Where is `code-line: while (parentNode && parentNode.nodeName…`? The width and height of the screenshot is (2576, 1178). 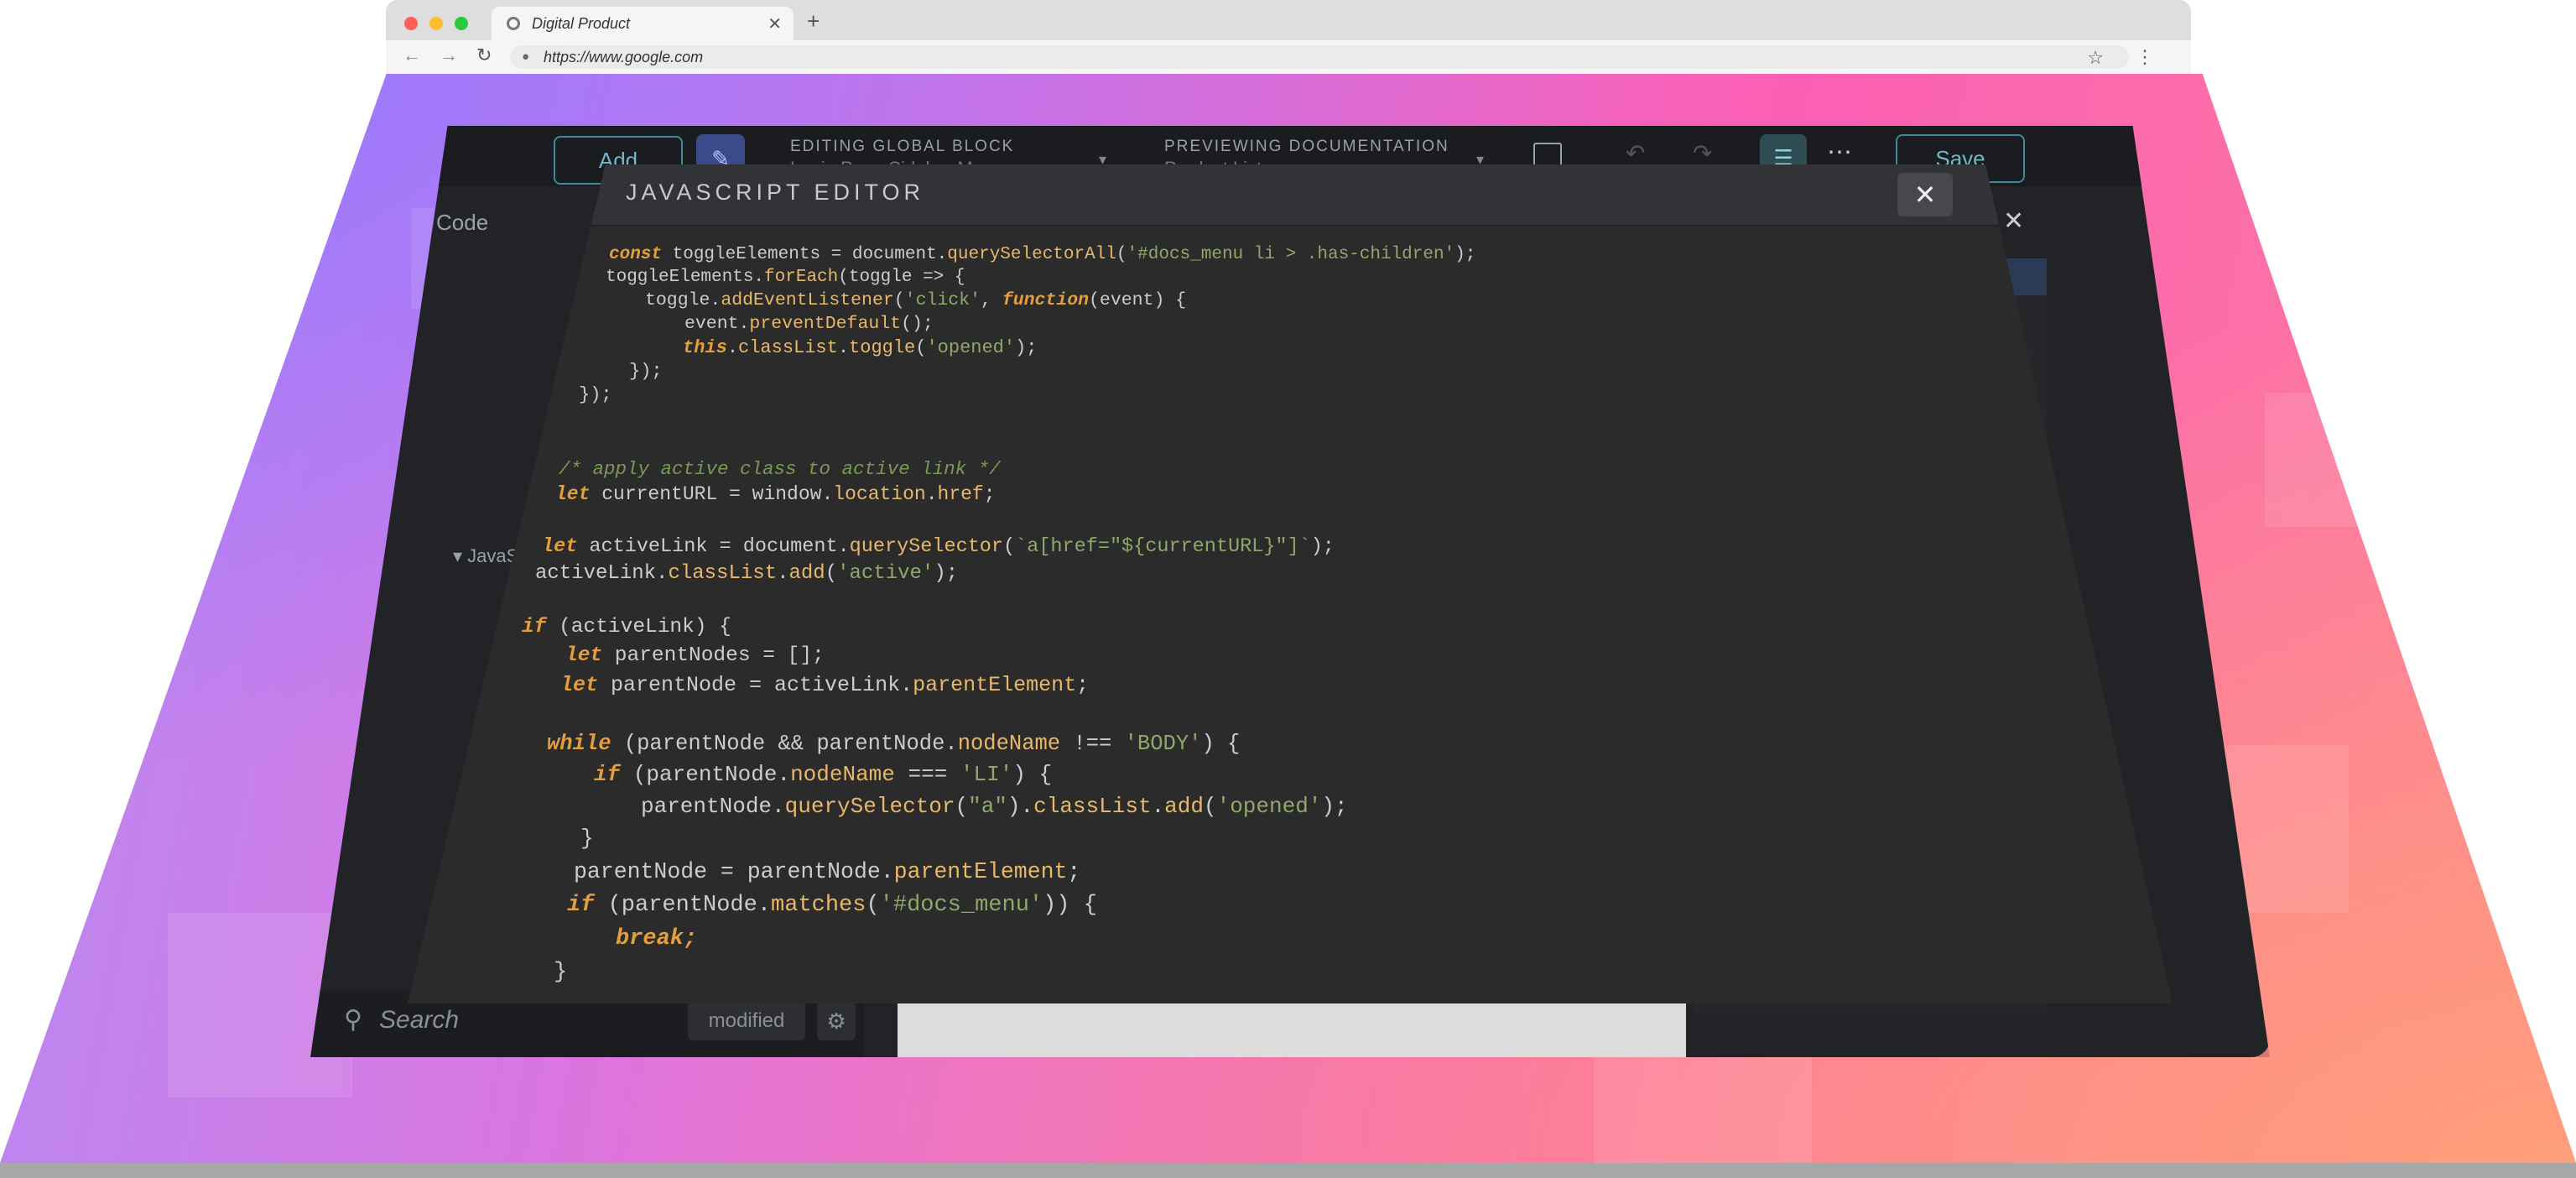 code-line: while (parentNode && parentNode.nodeName… is located at coordinates (894, 744).